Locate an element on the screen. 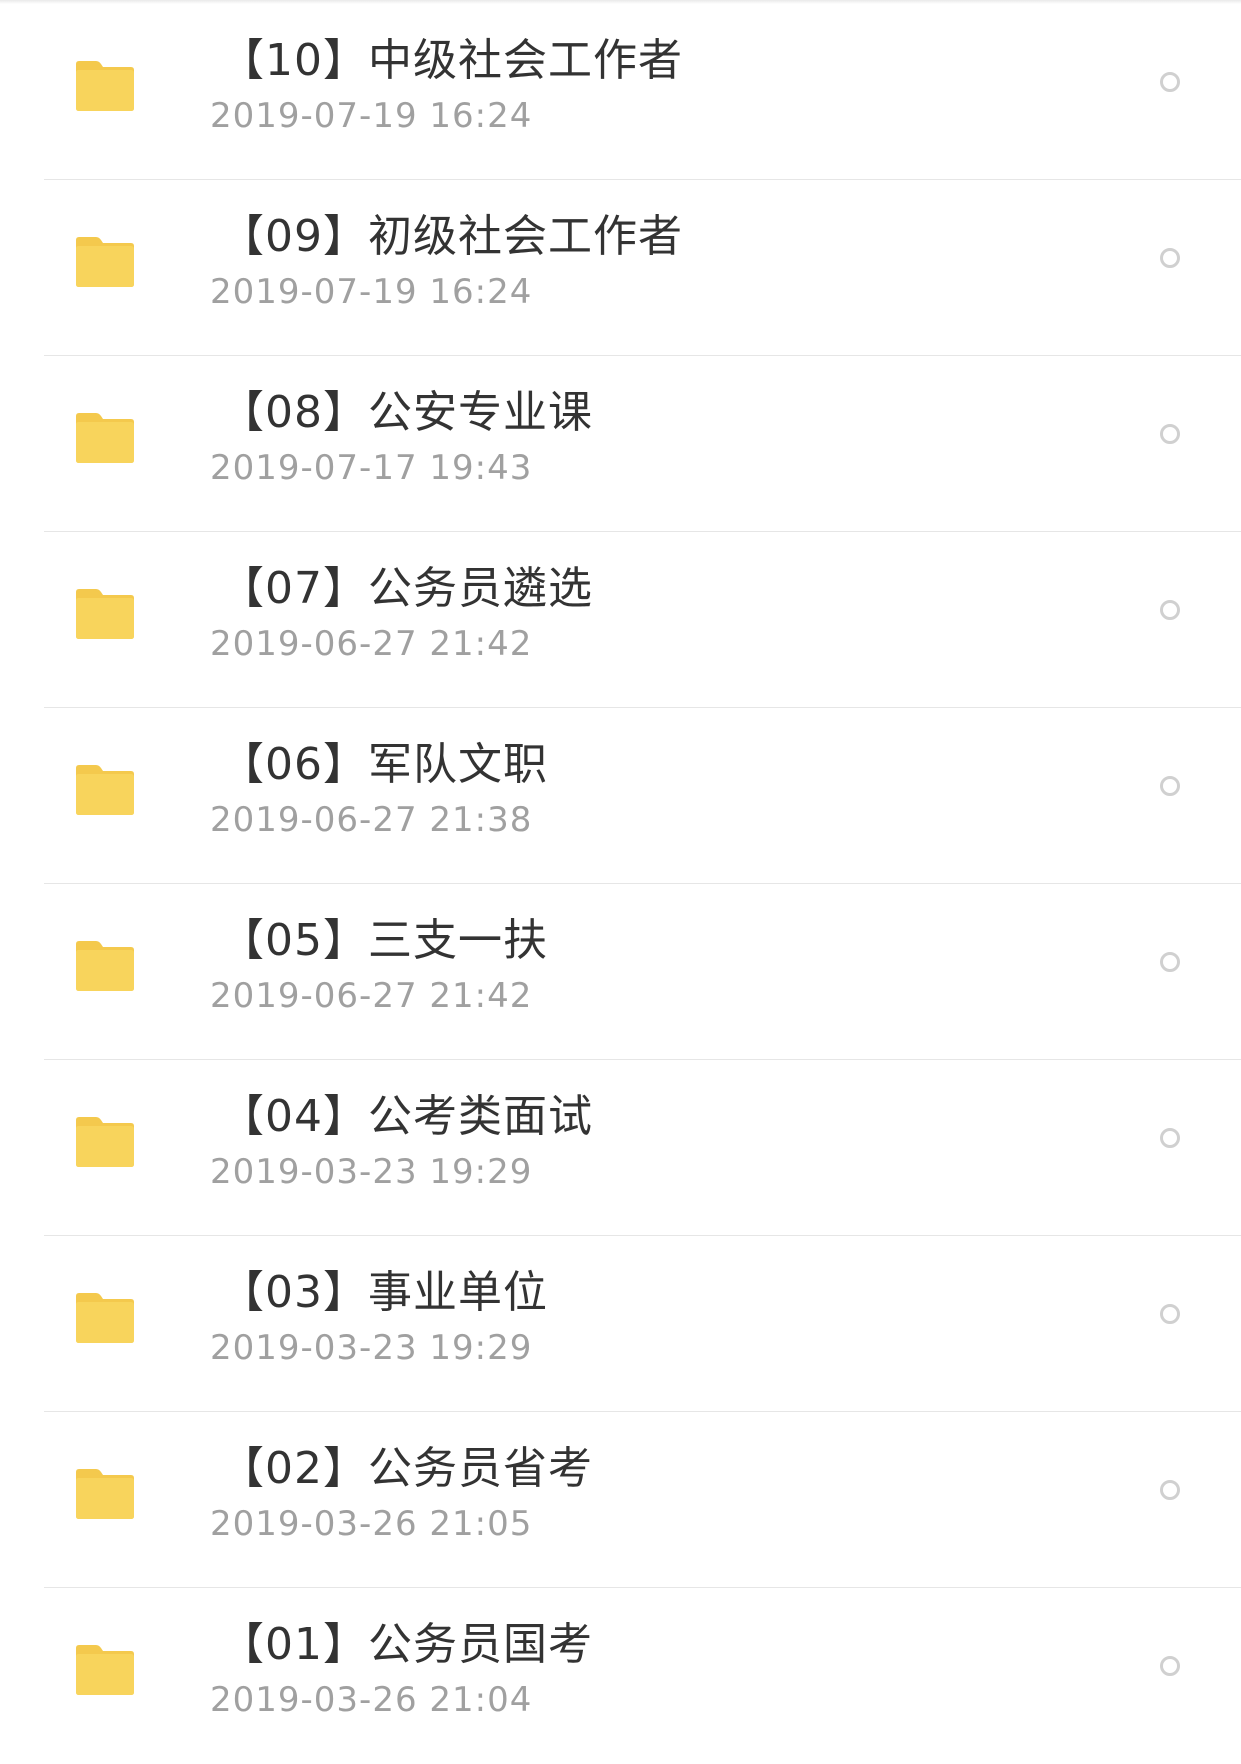  folder-name: 【08】公安专业课 is located at coordinates (406, 412).